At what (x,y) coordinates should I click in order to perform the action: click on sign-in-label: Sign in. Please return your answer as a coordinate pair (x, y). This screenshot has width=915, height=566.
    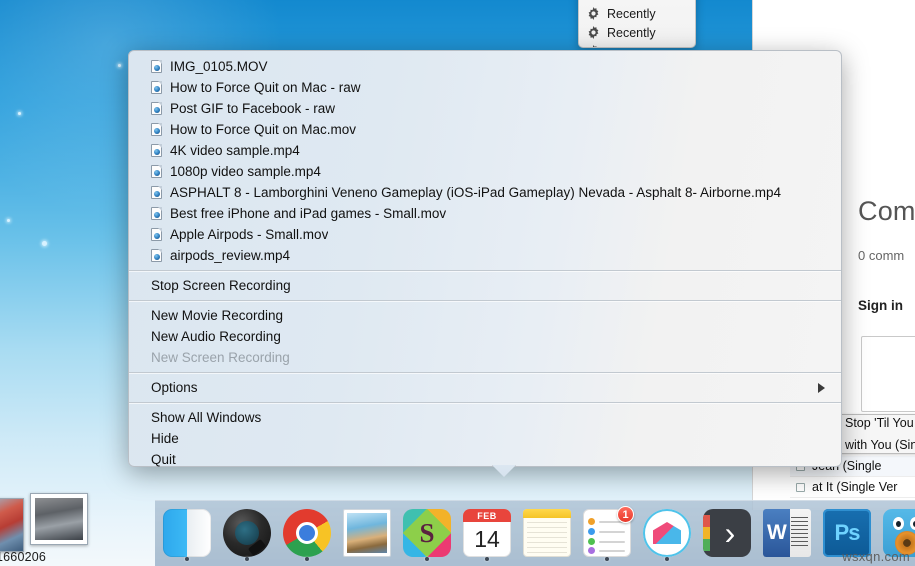
    Looking at the image, I should click on (880, 305).